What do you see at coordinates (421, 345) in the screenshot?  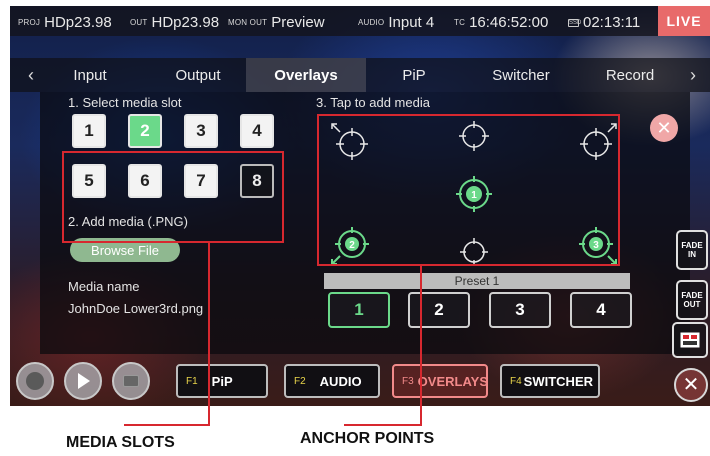 I see `anchor-points-callout-vertical` at bounding box center [421, 345].